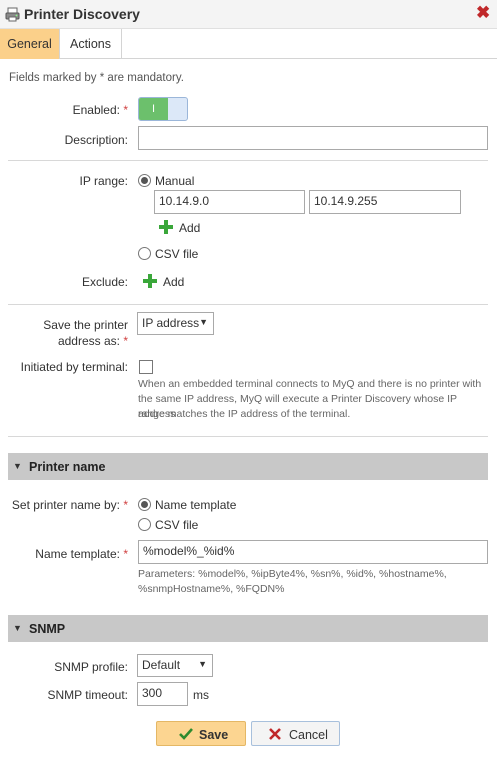 Image resolution: width=497 pixels, height=766 pixels. I want to click on snmp-section-title: SNMP, so click(47, 629).